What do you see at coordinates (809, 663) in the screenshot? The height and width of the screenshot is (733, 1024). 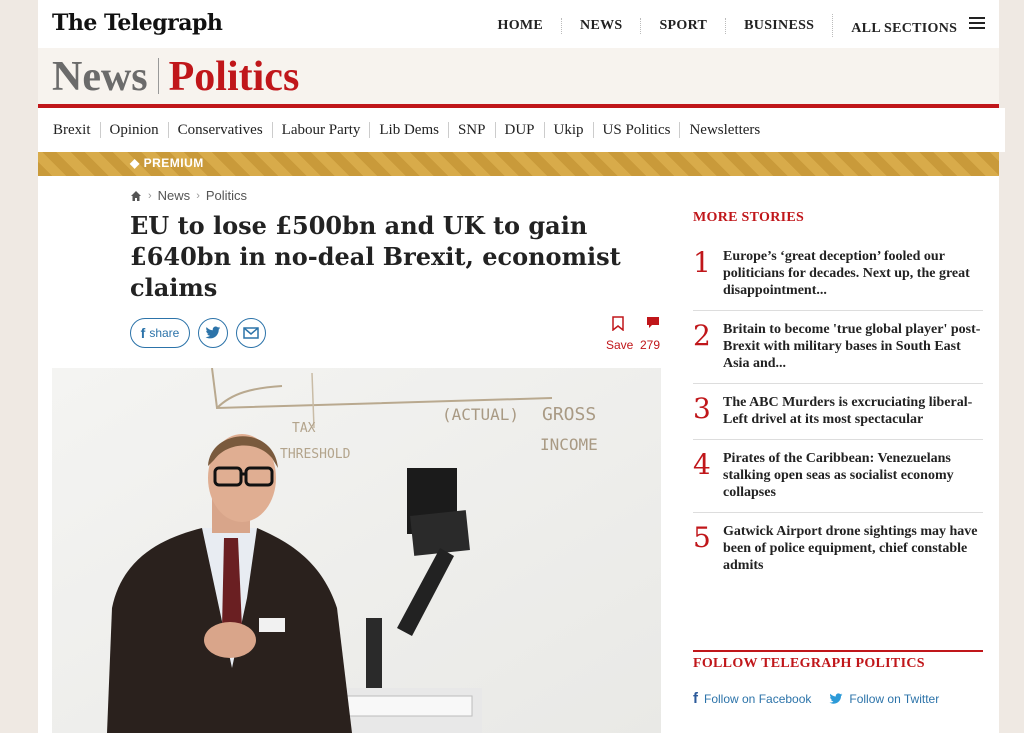 I see `follow-title: FOLLOW TELEGRAPH POLITICS` at bounding box center [809, 663].